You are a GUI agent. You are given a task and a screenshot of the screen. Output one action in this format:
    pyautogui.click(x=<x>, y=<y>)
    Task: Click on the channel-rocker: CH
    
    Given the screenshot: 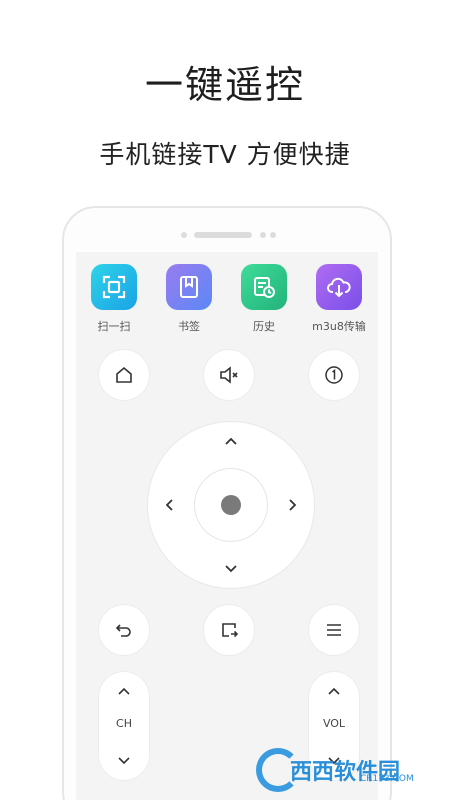 What is the action you would take?
    pyautogui.click(x=124, y=726)
    